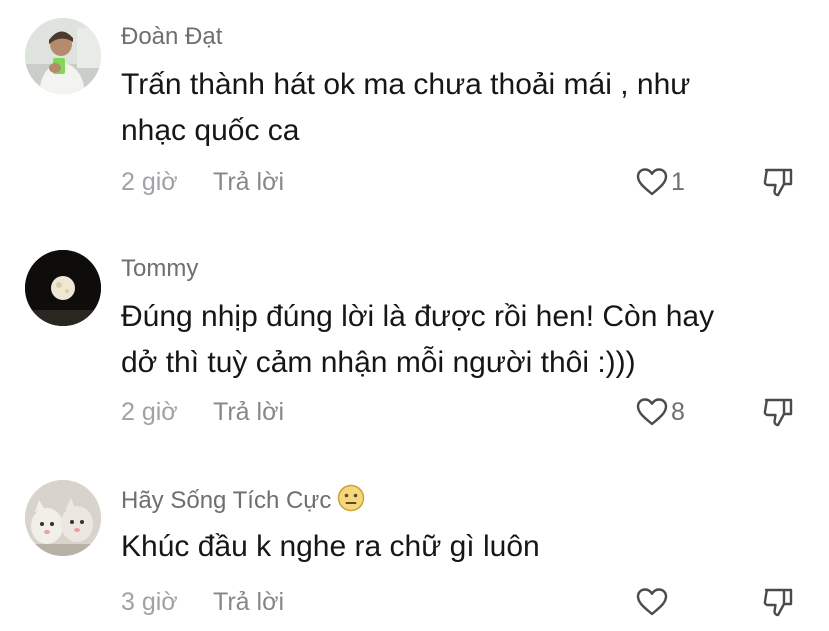 This screenshot has height=631, width=829. Describe the element at coordinates (226, 500) in the screenshot. I see `username-text: Hãy Sống Tích Cực` at that location.